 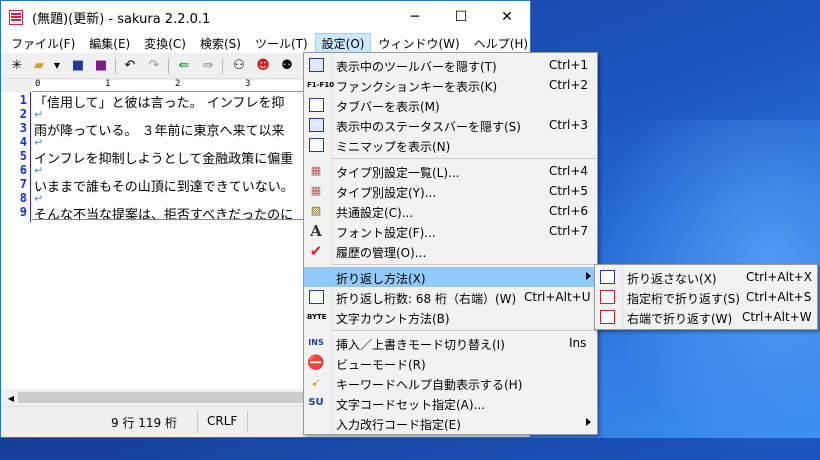 I want to click on menu-item-type-settings: ▦ タイプ別設定(Y)... Ctrl+5, so click(x=450, y=191).